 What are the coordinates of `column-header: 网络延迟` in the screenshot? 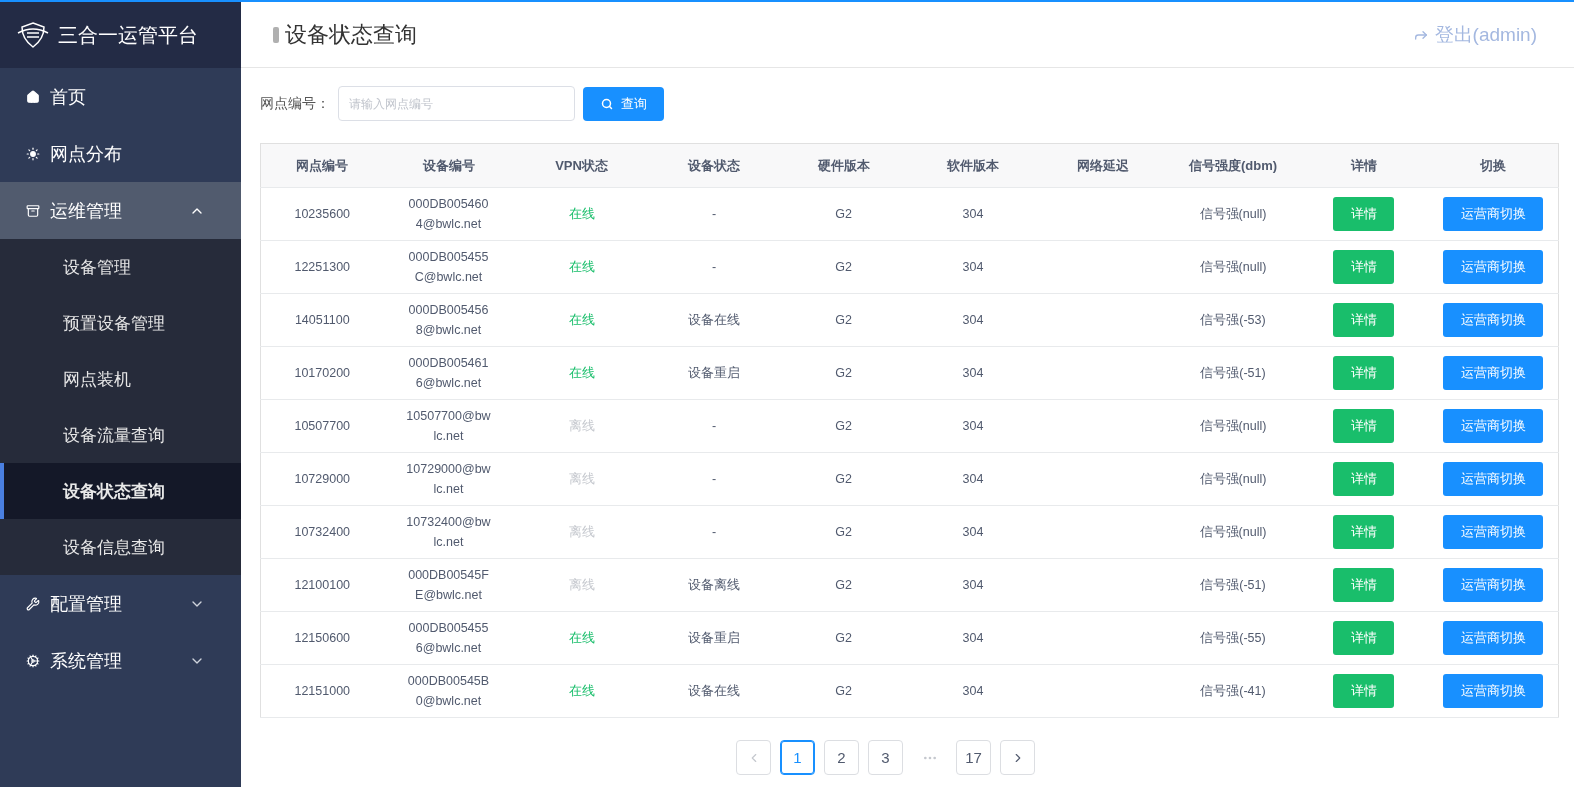 It's located at (1102, 165).